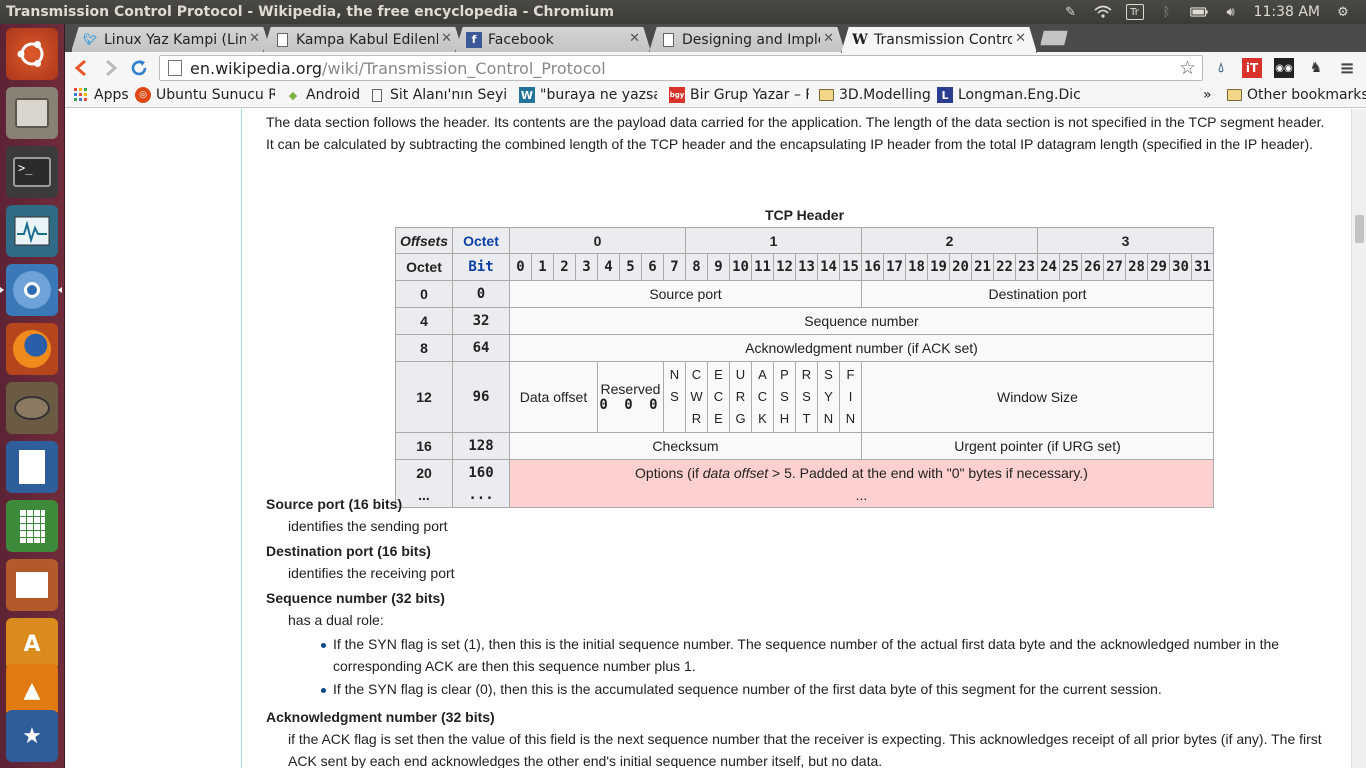  Describe the element at coordinates (481, 321) in the screenshot. I see `row-bit: 32` at that location.